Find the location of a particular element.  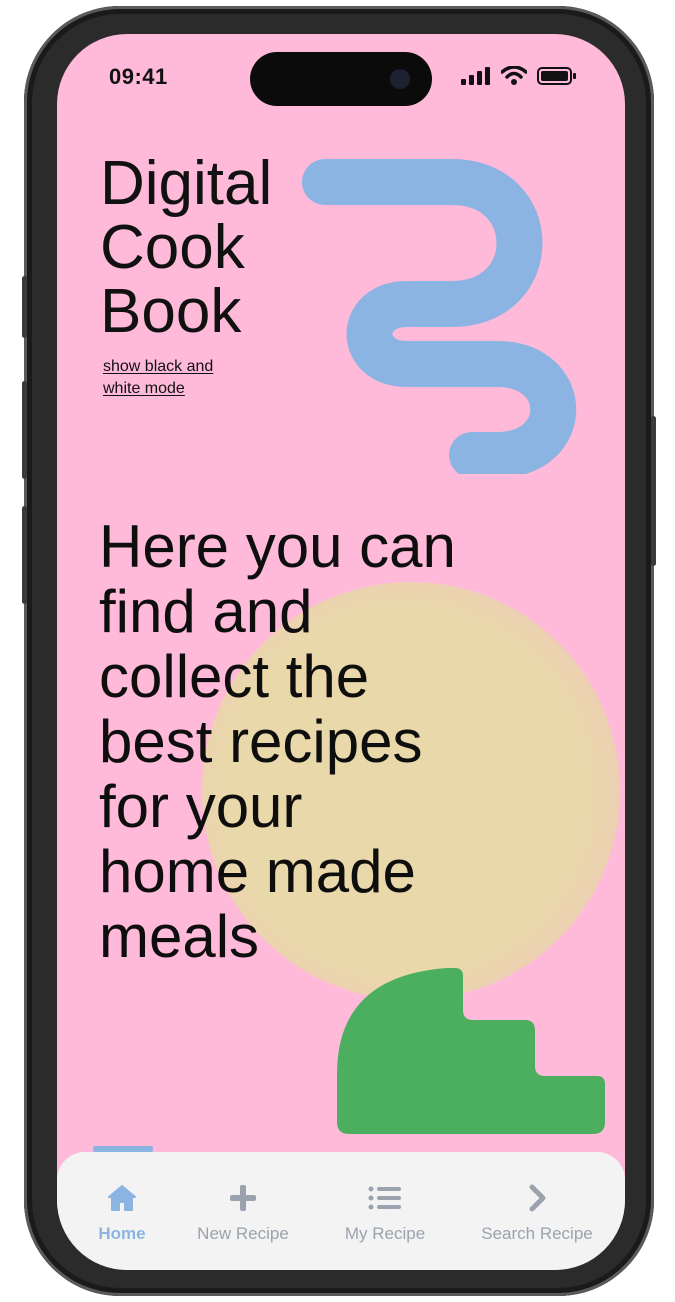

volume-up-button is located at coordinates (24, 430).